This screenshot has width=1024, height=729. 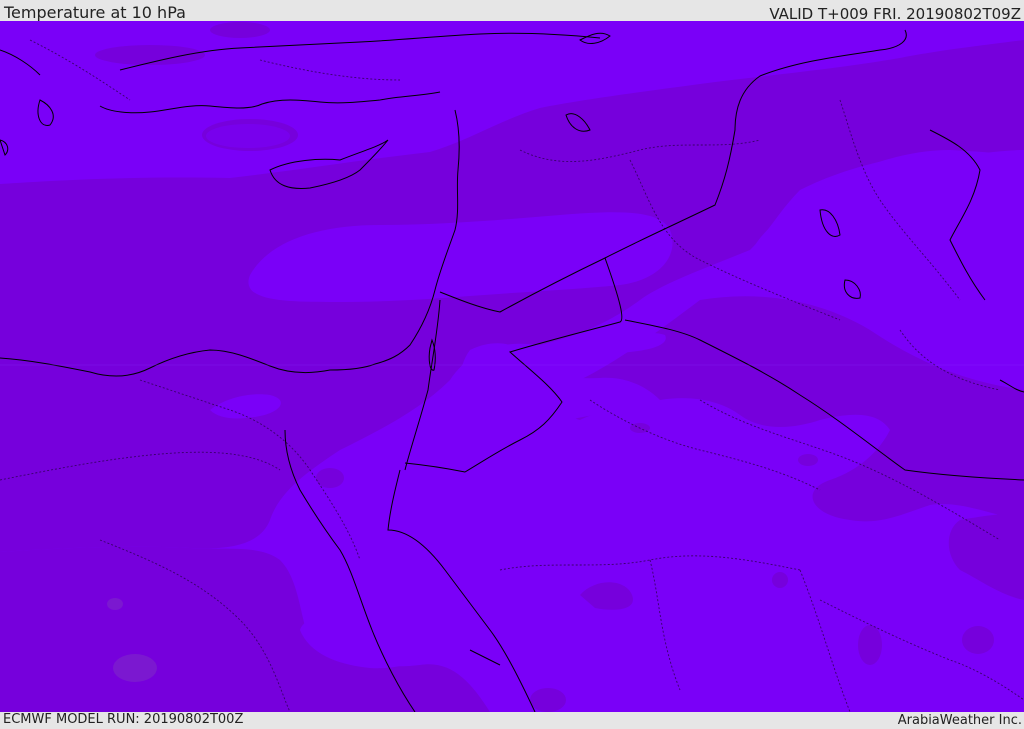 I want to click on model-run-label: ECMWF MODEL RUN: 20190802T00Z, so click(x=123, y=719).